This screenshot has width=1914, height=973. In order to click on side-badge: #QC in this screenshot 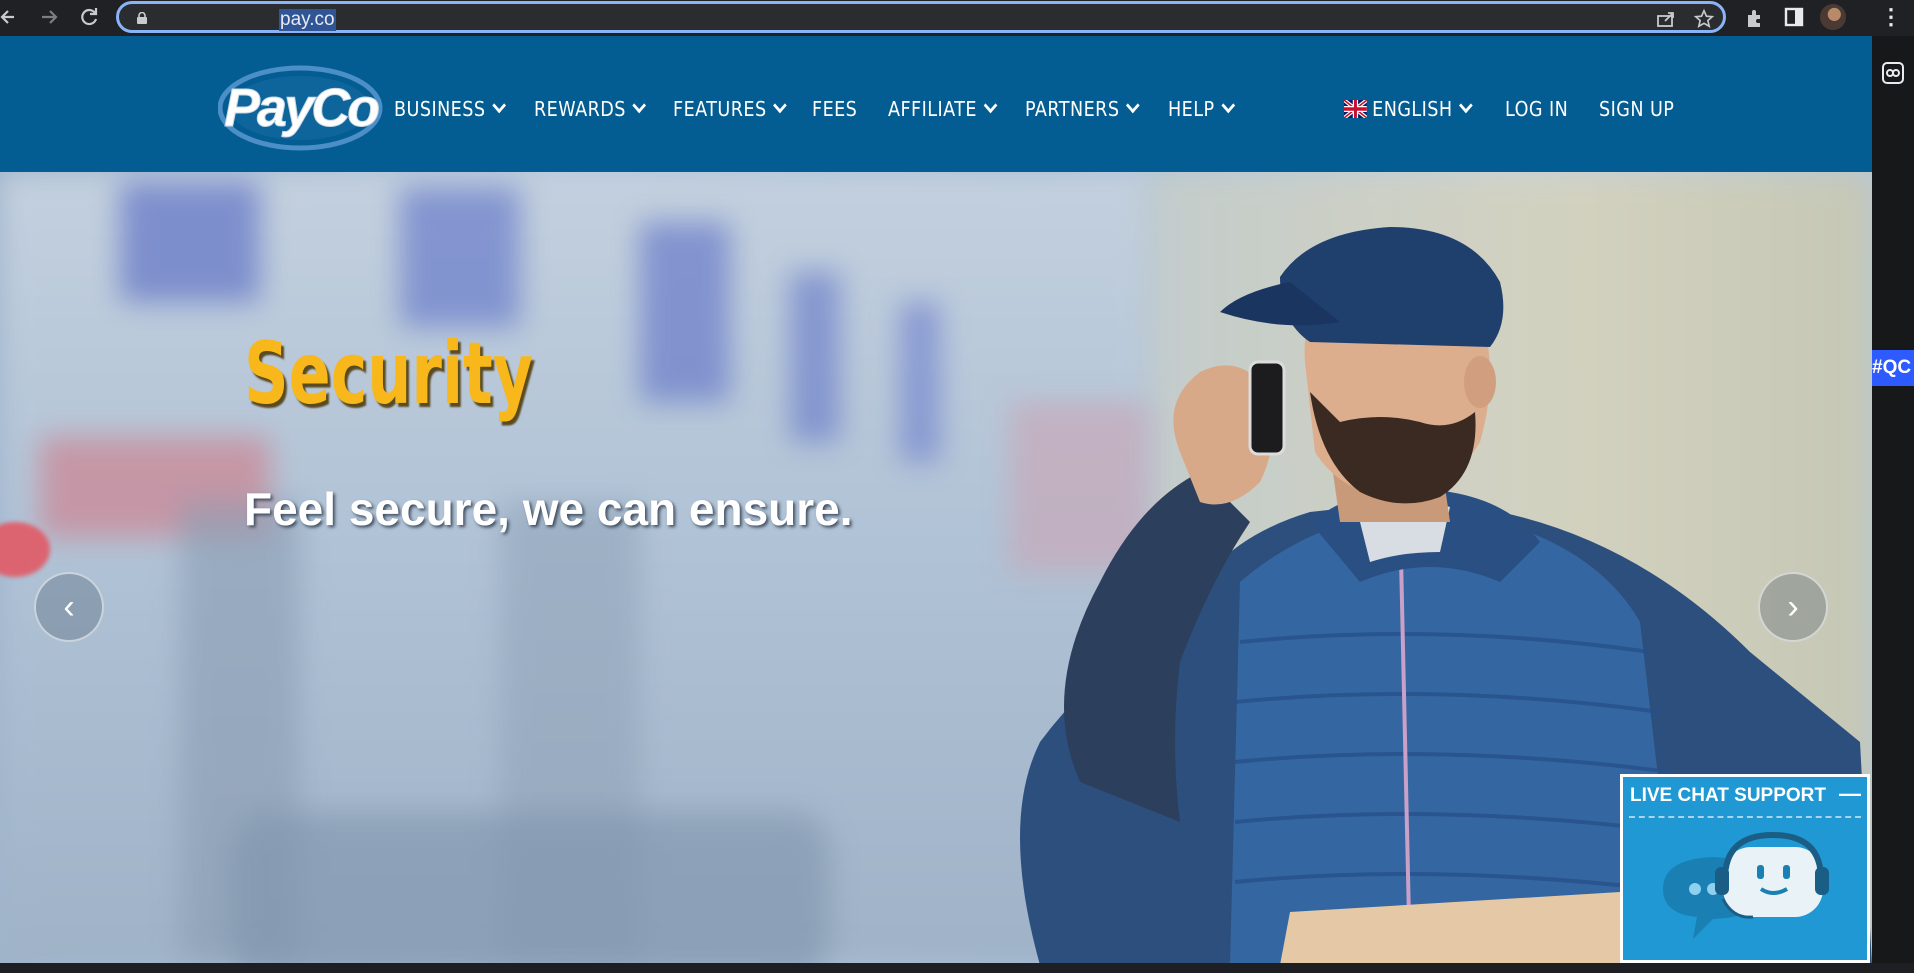, I will do `click(1893, 368)`.